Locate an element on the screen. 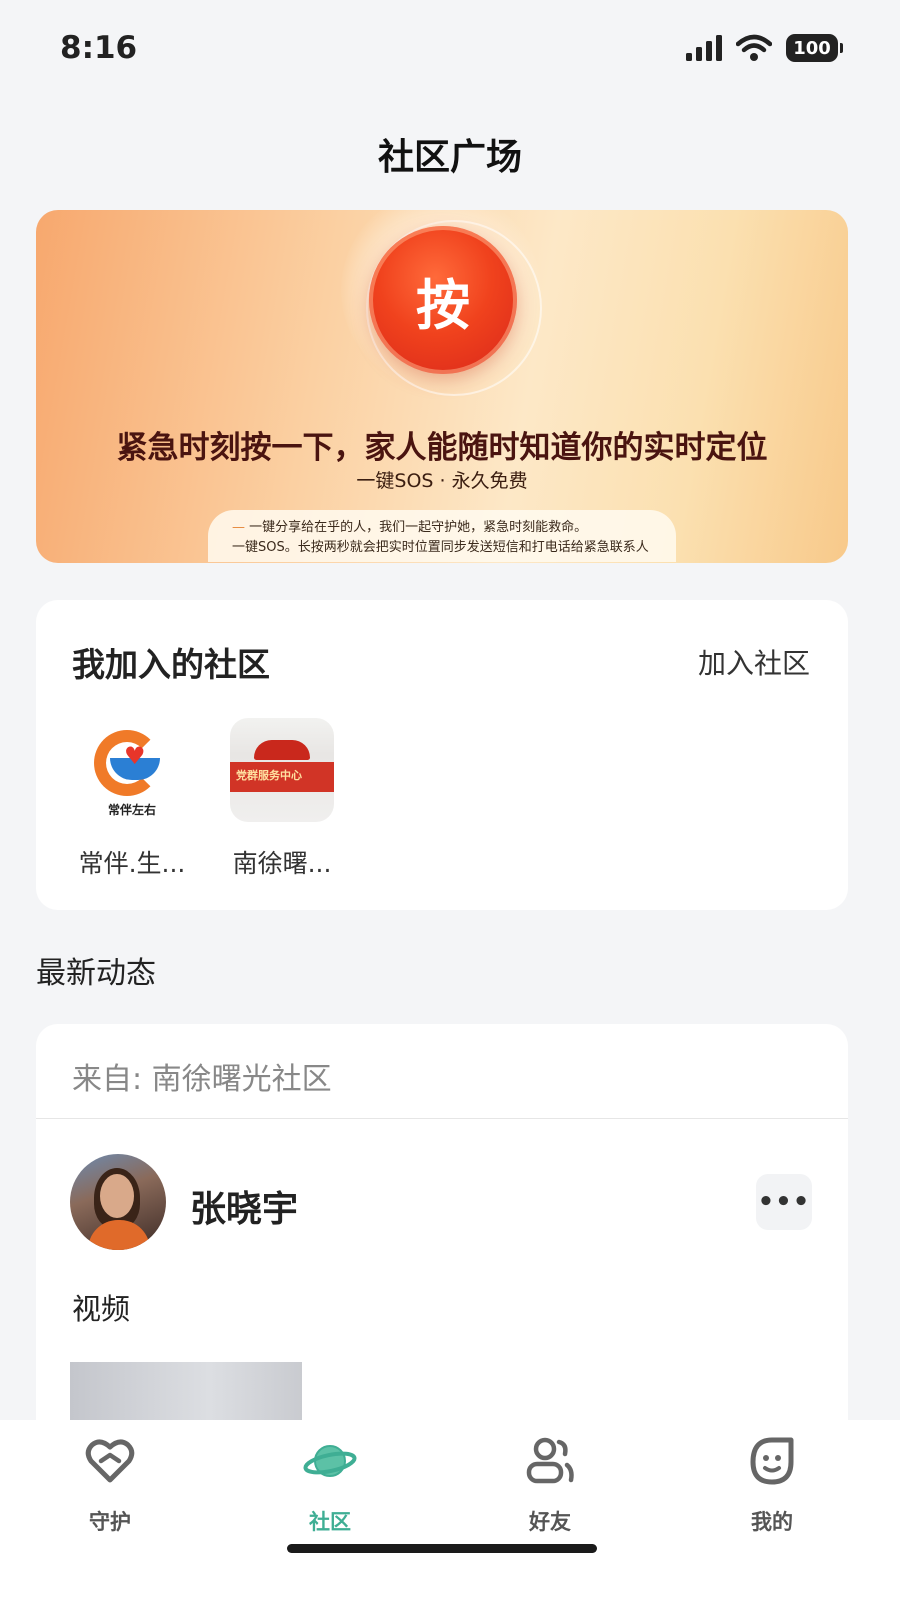  status-icons: 100 is located at coordinates (764, 48).